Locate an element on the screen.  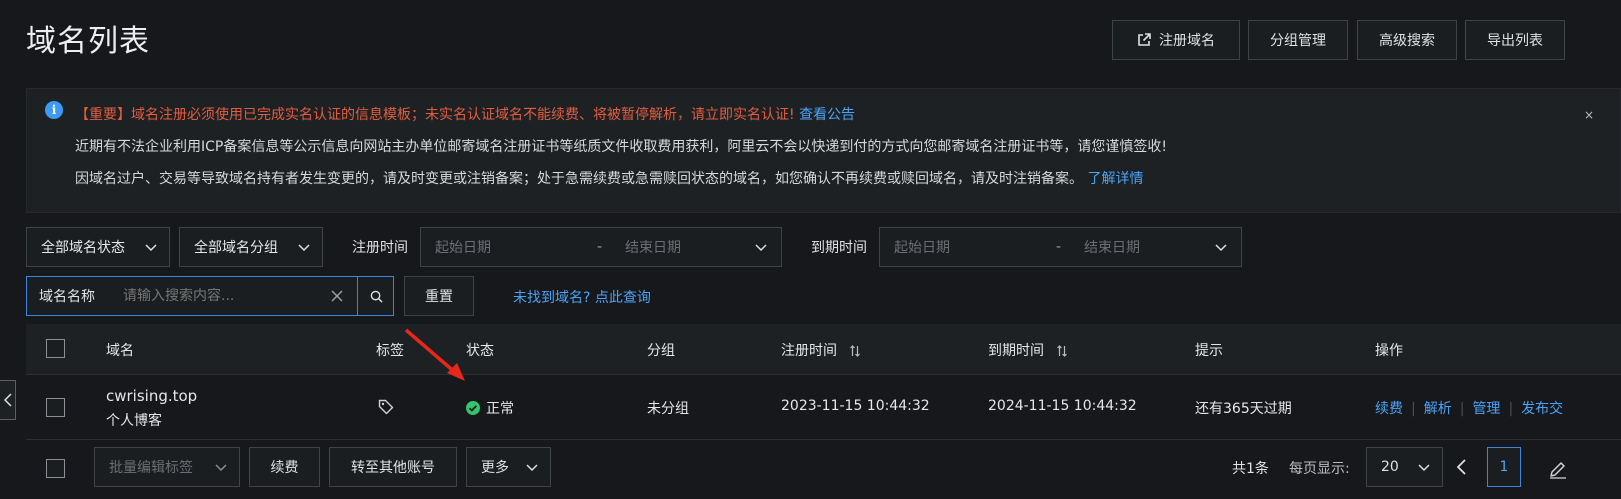
col-group: 分组 is located at coordinates (661, 351).